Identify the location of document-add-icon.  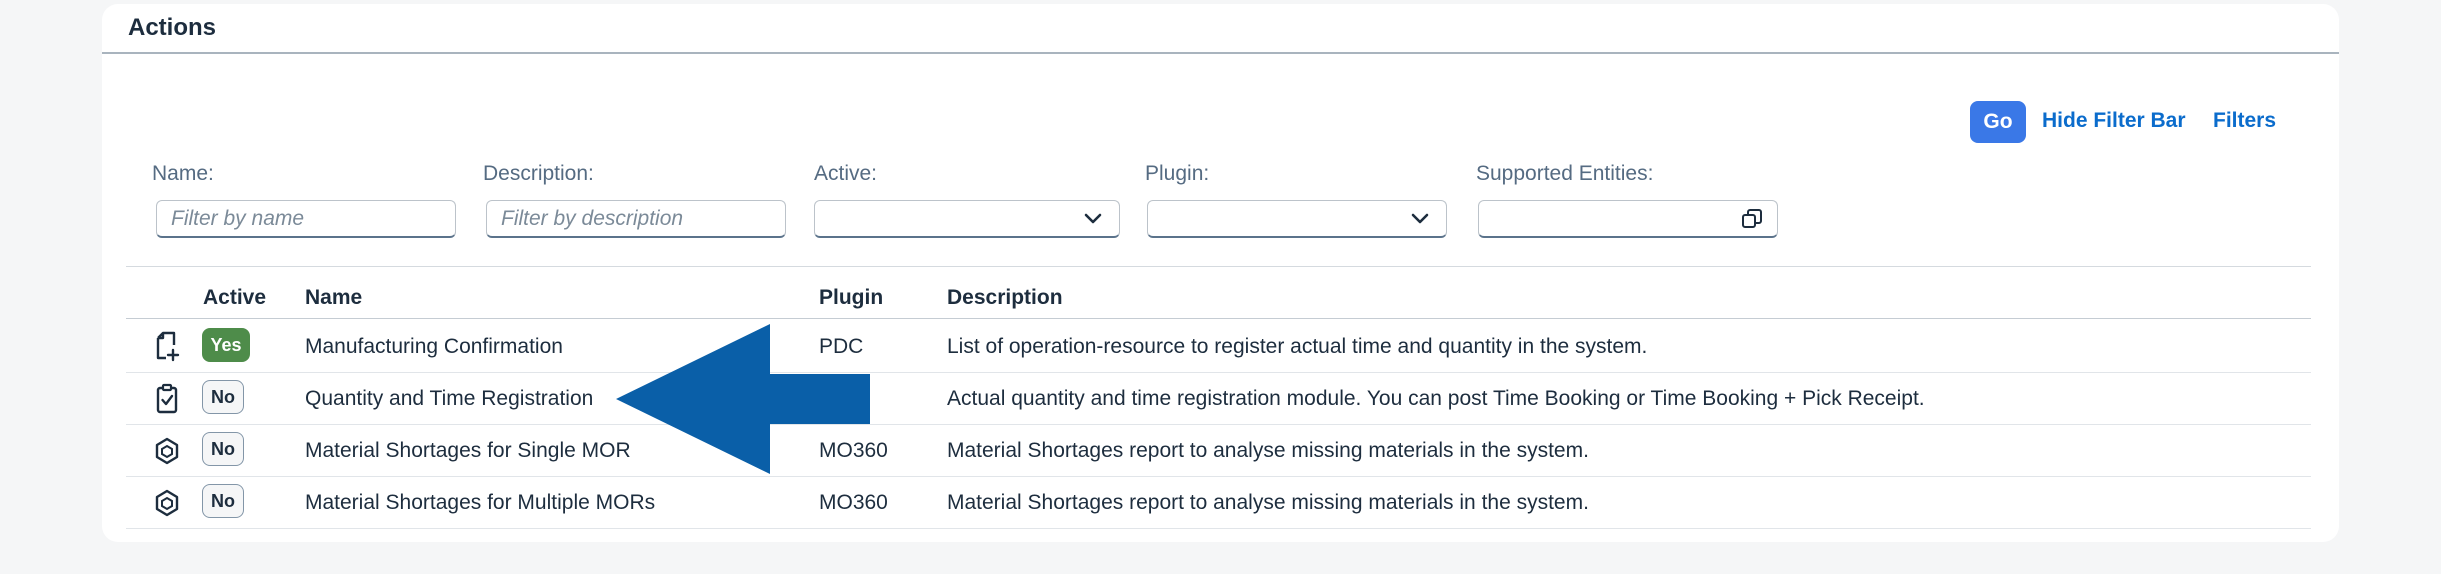
(168, 346).